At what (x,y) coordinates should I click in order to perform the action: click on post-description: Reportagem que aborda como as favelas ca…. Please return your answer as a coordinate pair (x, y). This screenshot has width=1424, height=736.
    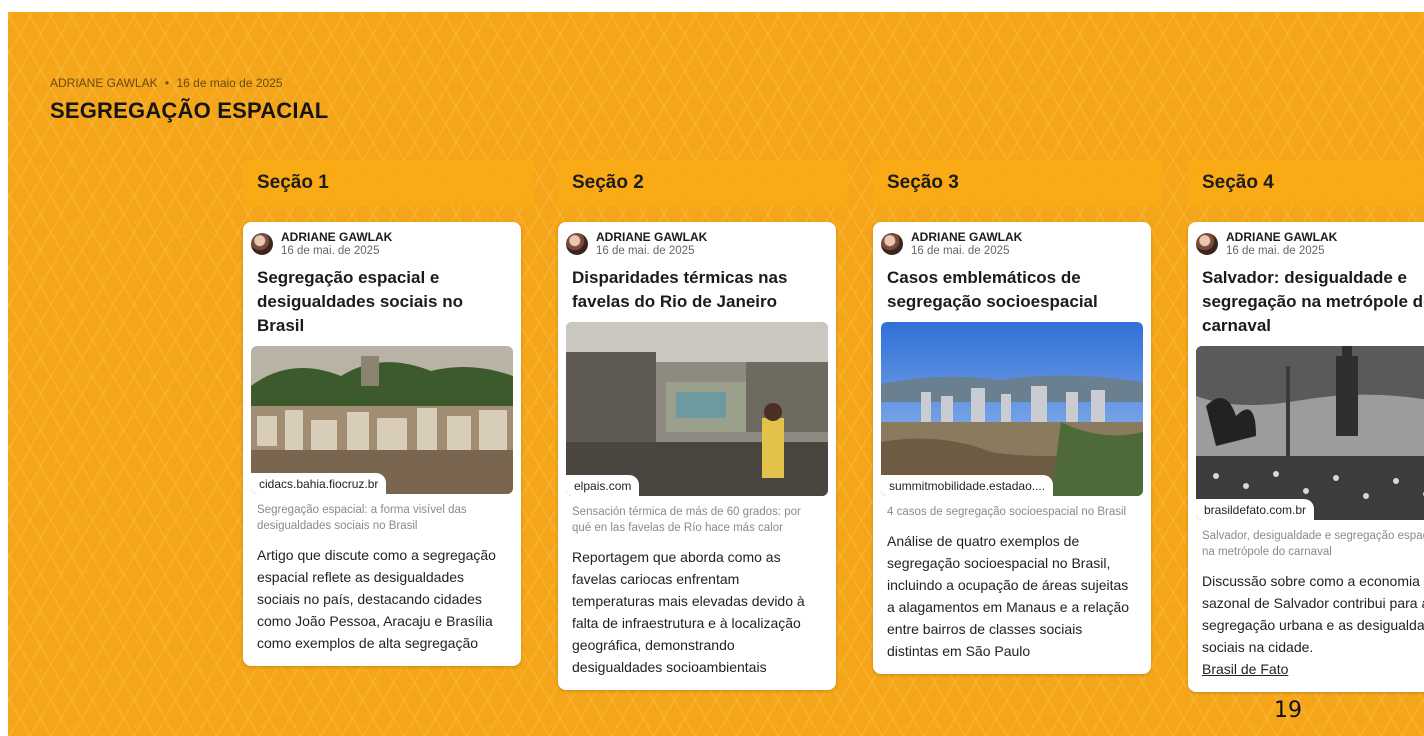
    Looking at the image, I should click on (688, 612).